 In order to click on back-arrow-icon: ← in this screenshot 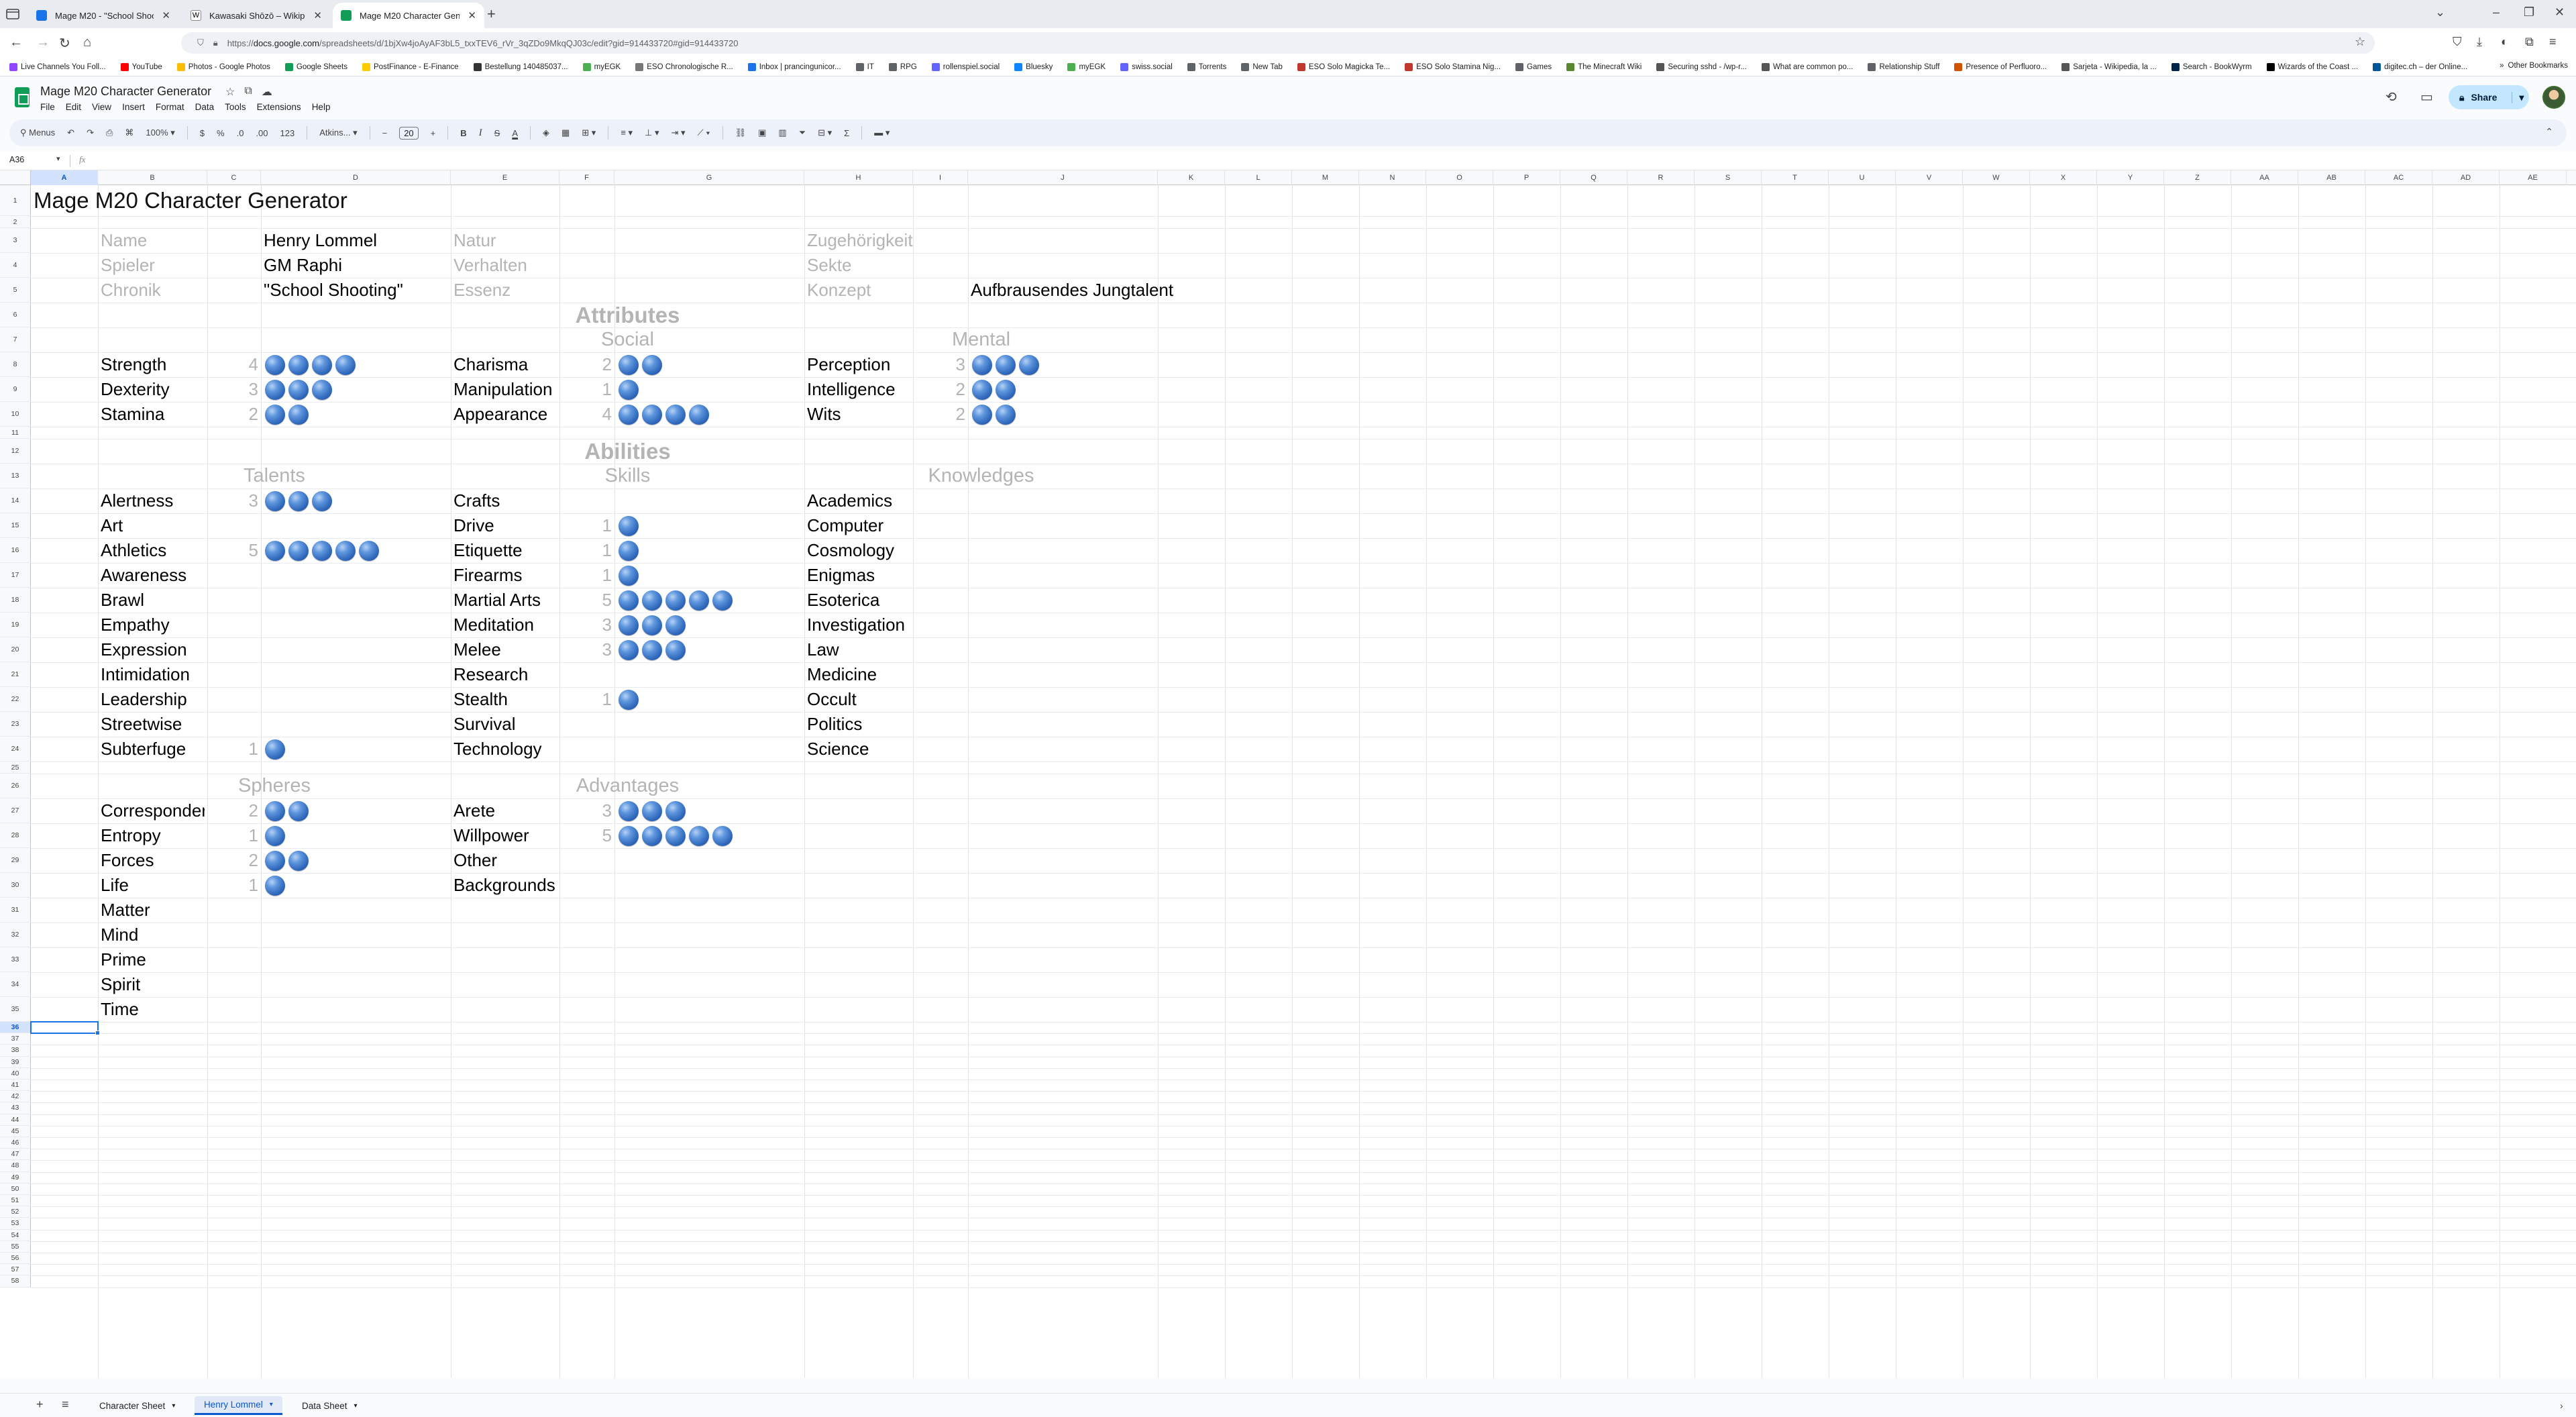, I will do `click(16, 42)`.